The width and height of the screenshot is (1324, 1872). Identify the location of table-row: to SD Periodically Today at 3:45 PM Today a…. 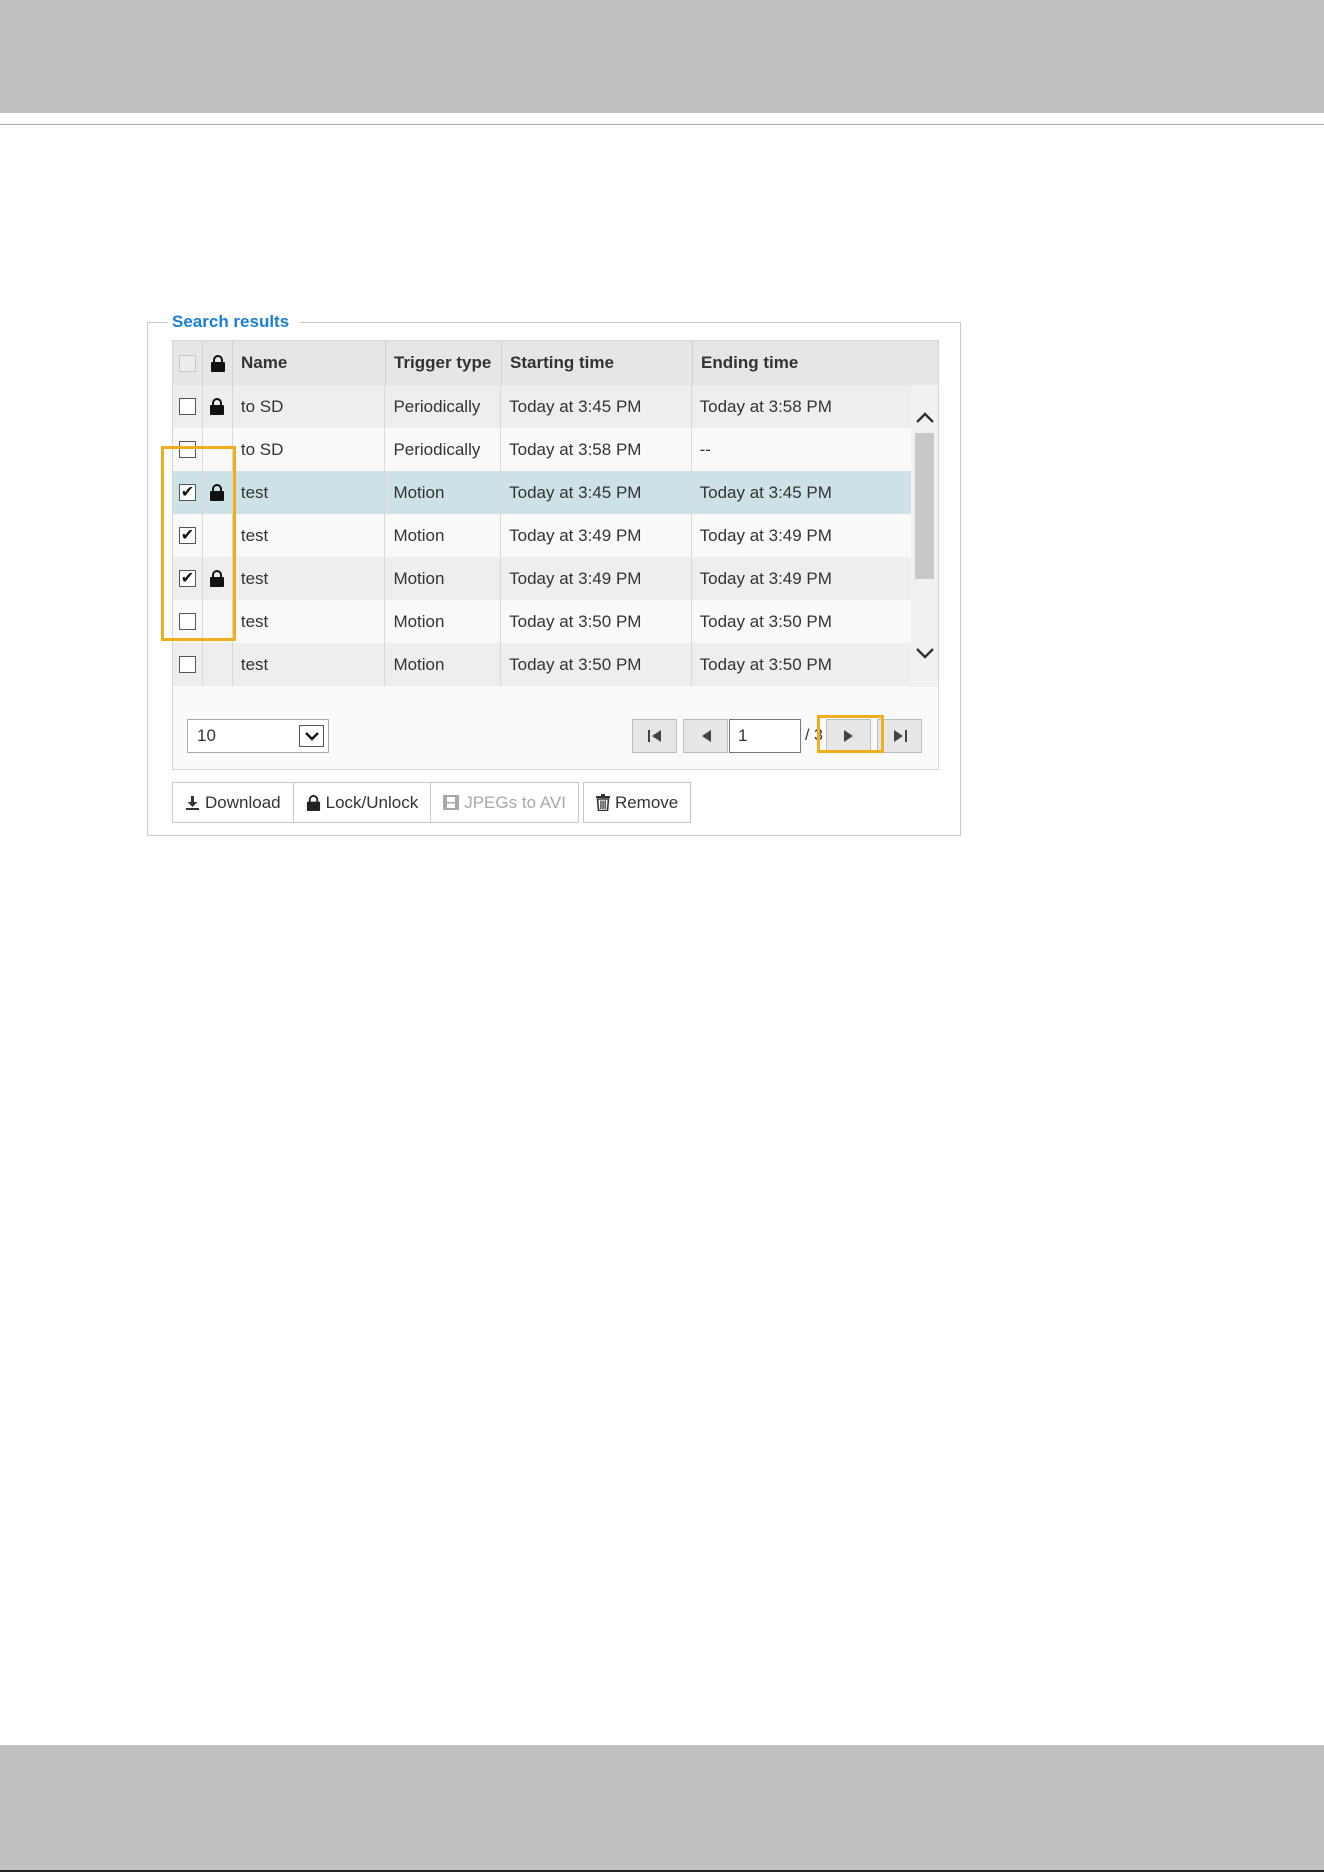
(542, 406).